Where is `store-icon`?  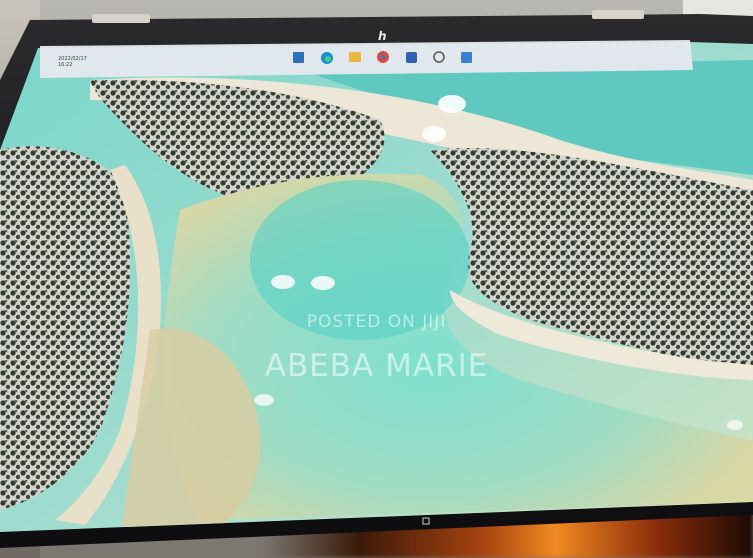
store-icon is located at coordinates (411, 57).